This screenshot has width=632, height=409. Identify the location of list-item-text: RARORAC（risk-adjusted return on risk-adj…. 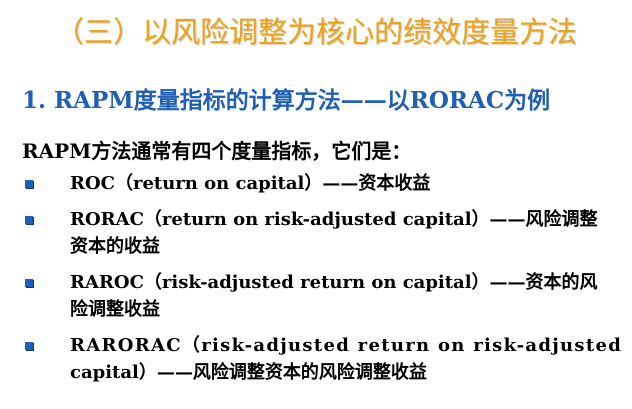
(346, 345).